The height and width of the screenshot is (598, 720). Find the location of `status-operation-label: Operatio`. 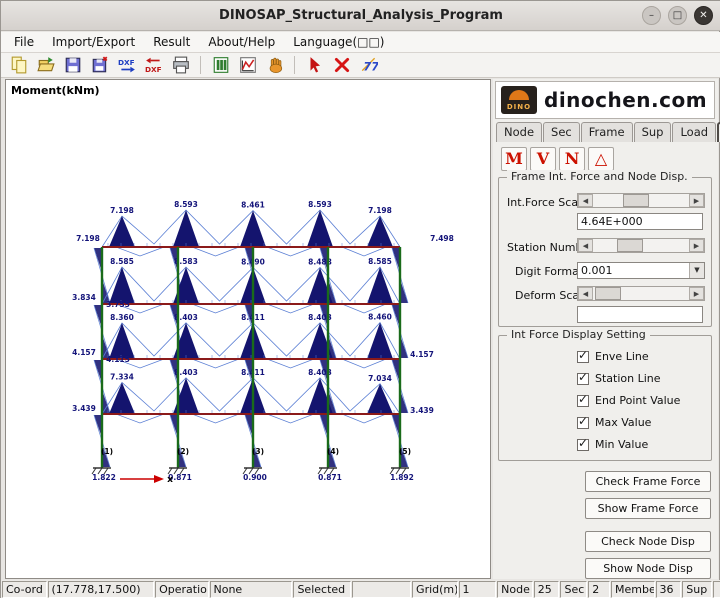

status-operation-label: Operatio is located at coordinates (182, 589).